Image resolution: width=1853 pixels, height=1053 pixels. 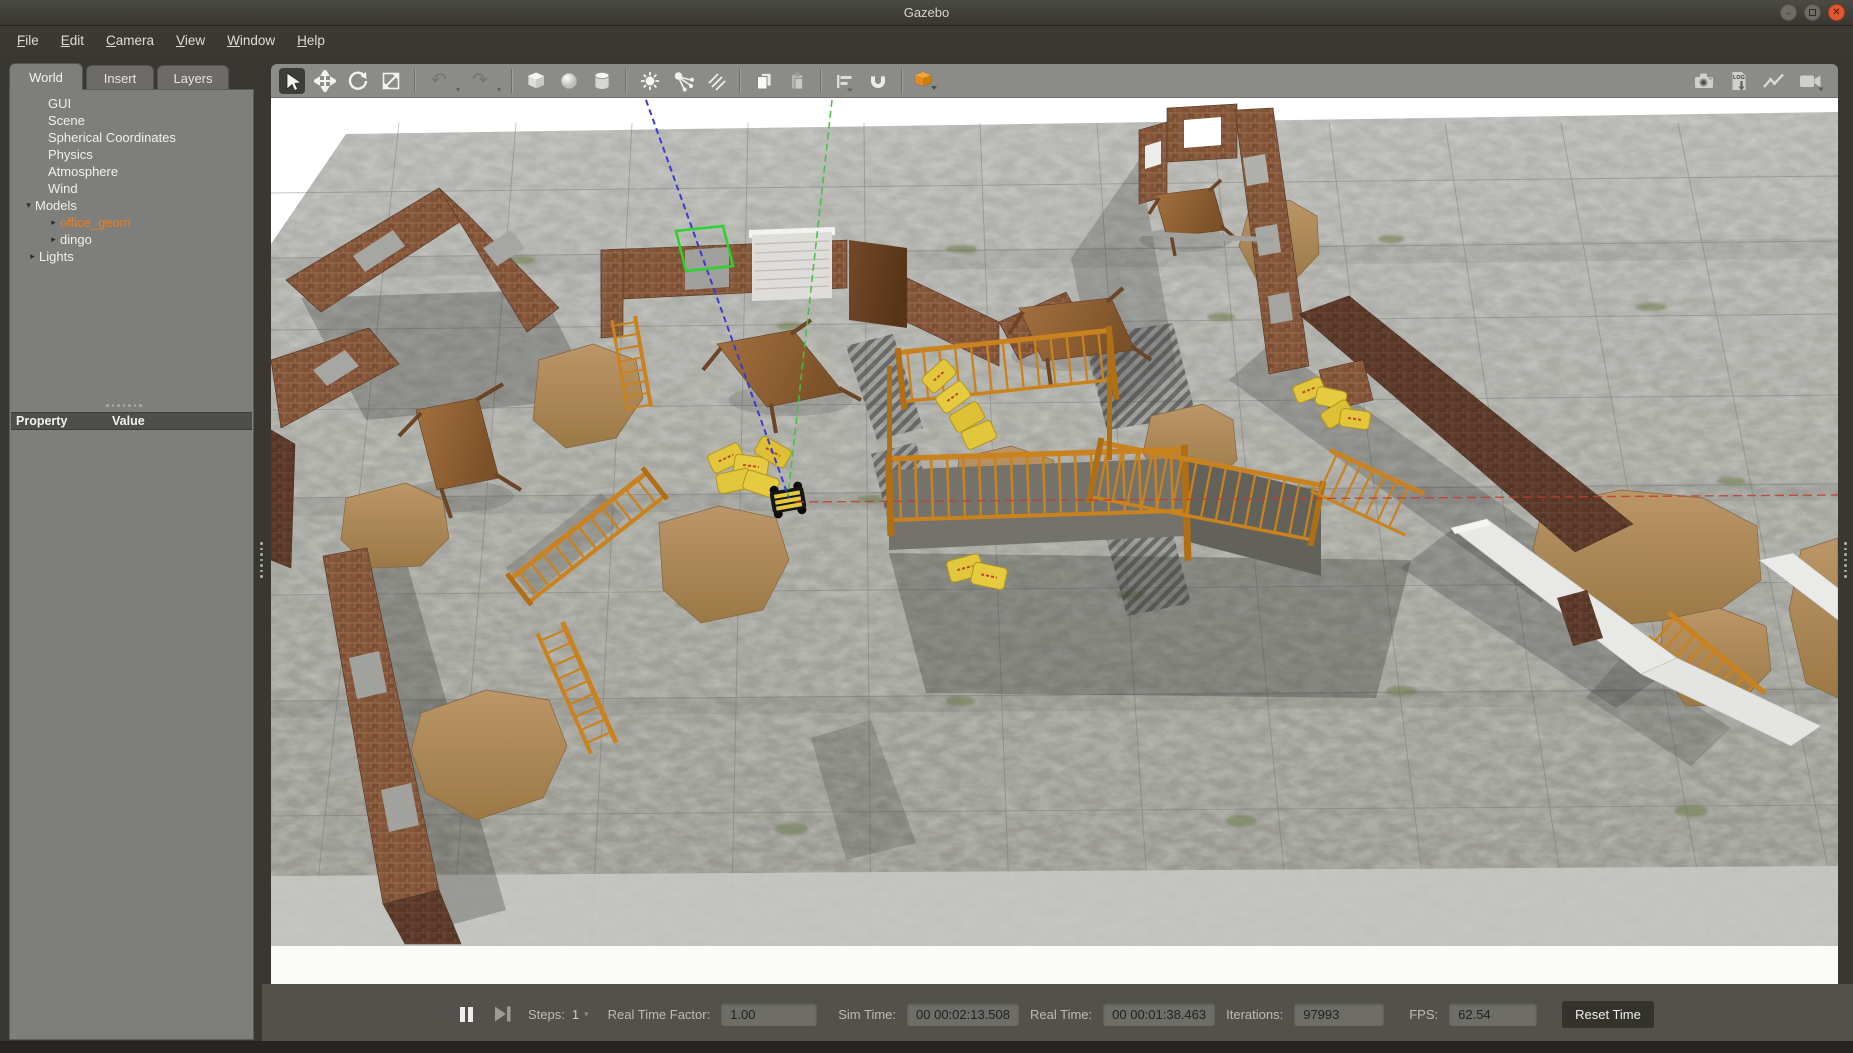 I want to click on move-arrows-icon, so click(x=325, y=80).